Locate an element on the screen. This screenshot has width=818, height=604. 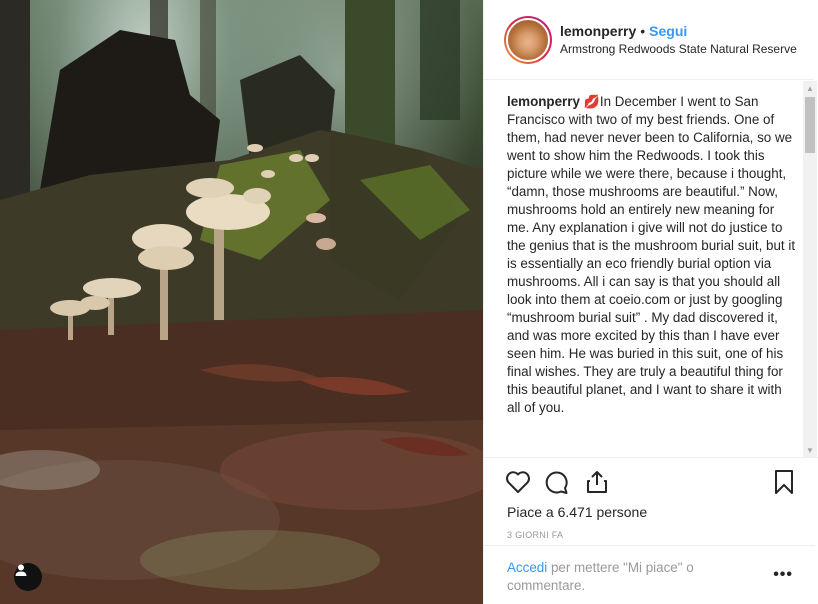
scrollbar: ▲ ▼ is located at coordinates (810, 269).